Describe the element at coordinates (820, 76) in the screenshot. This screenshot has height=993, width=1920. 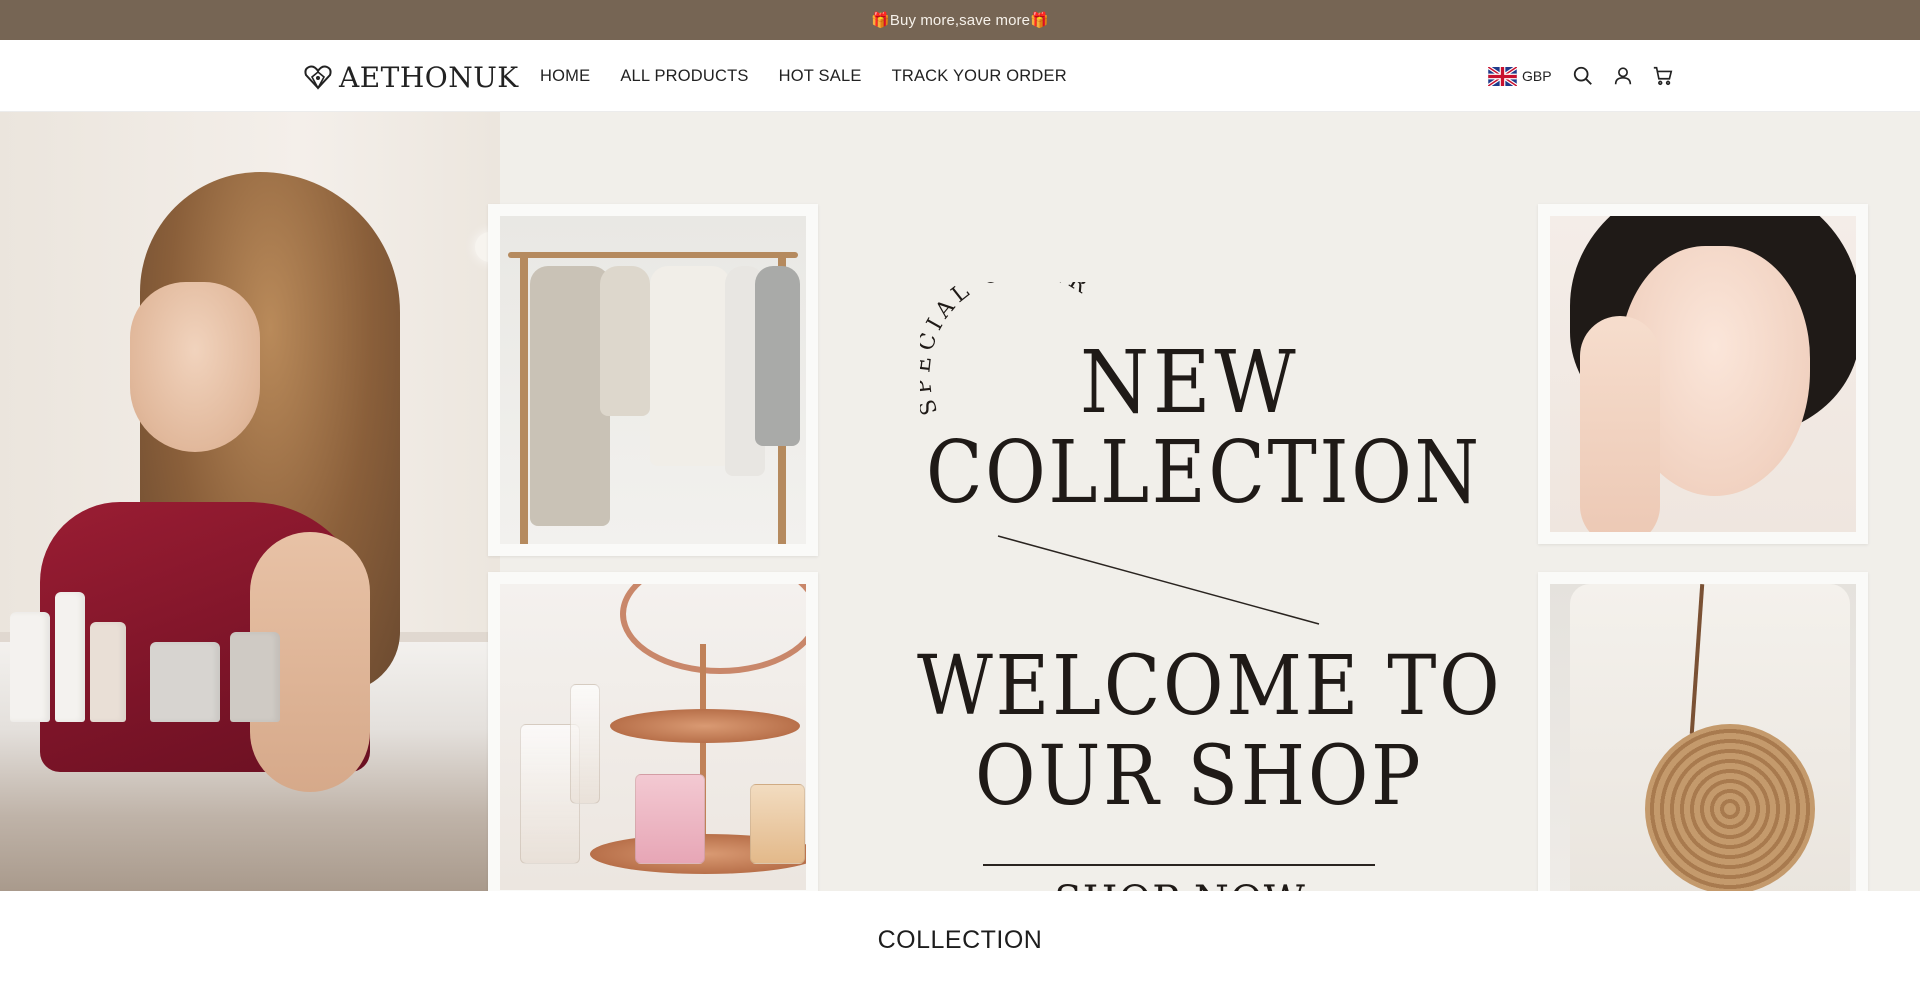
I see `nav-hot-sale: HOT SALE` at that location.